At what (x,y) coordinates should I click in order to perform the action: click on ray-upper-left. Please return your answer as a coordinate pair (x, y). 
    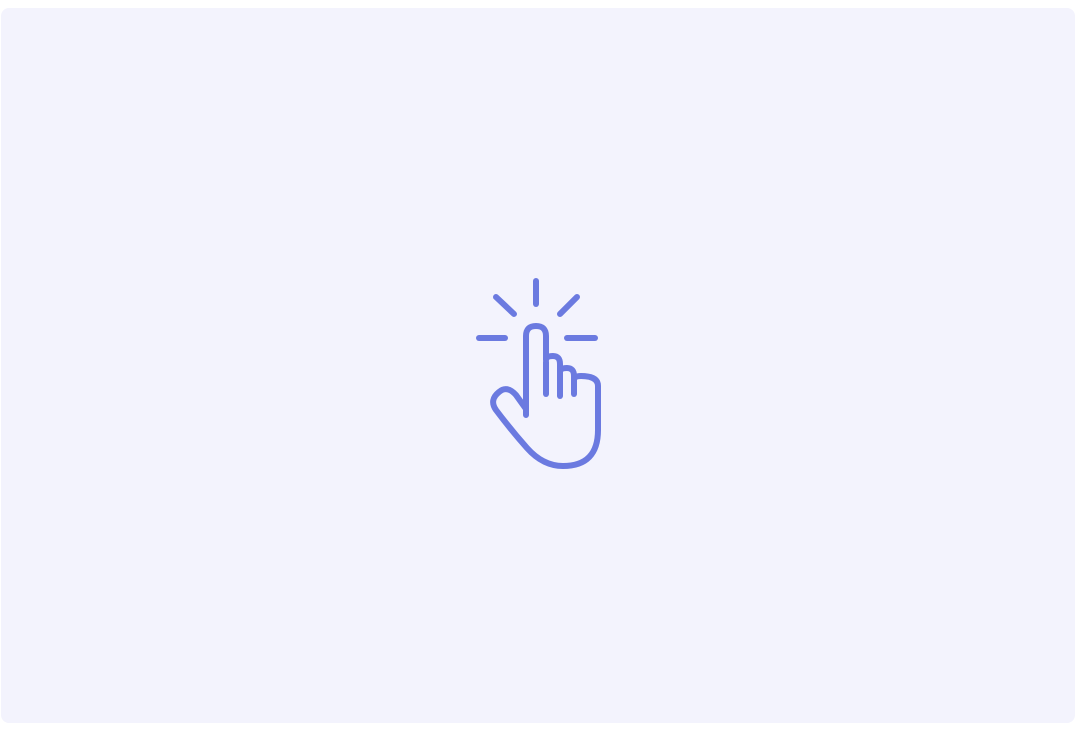
    Looking at the image, I should click on (505, 305).